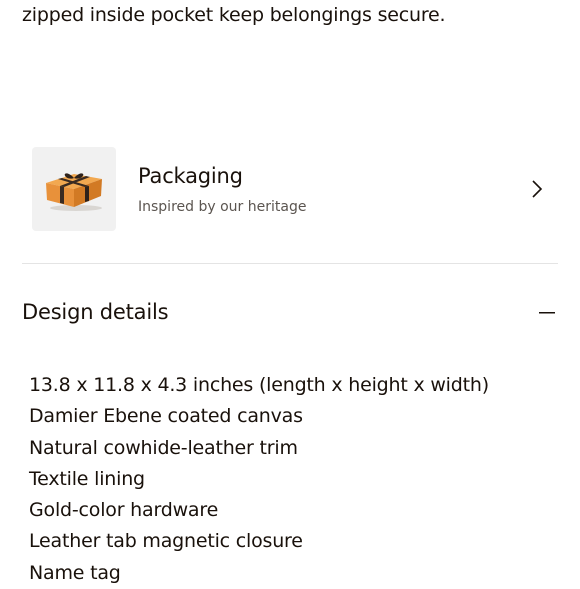 The image size is (580, 589). Describe the element at coordinates (124, 510) in the screenshot. I see `list-item: Gold-color hardware` at that location.